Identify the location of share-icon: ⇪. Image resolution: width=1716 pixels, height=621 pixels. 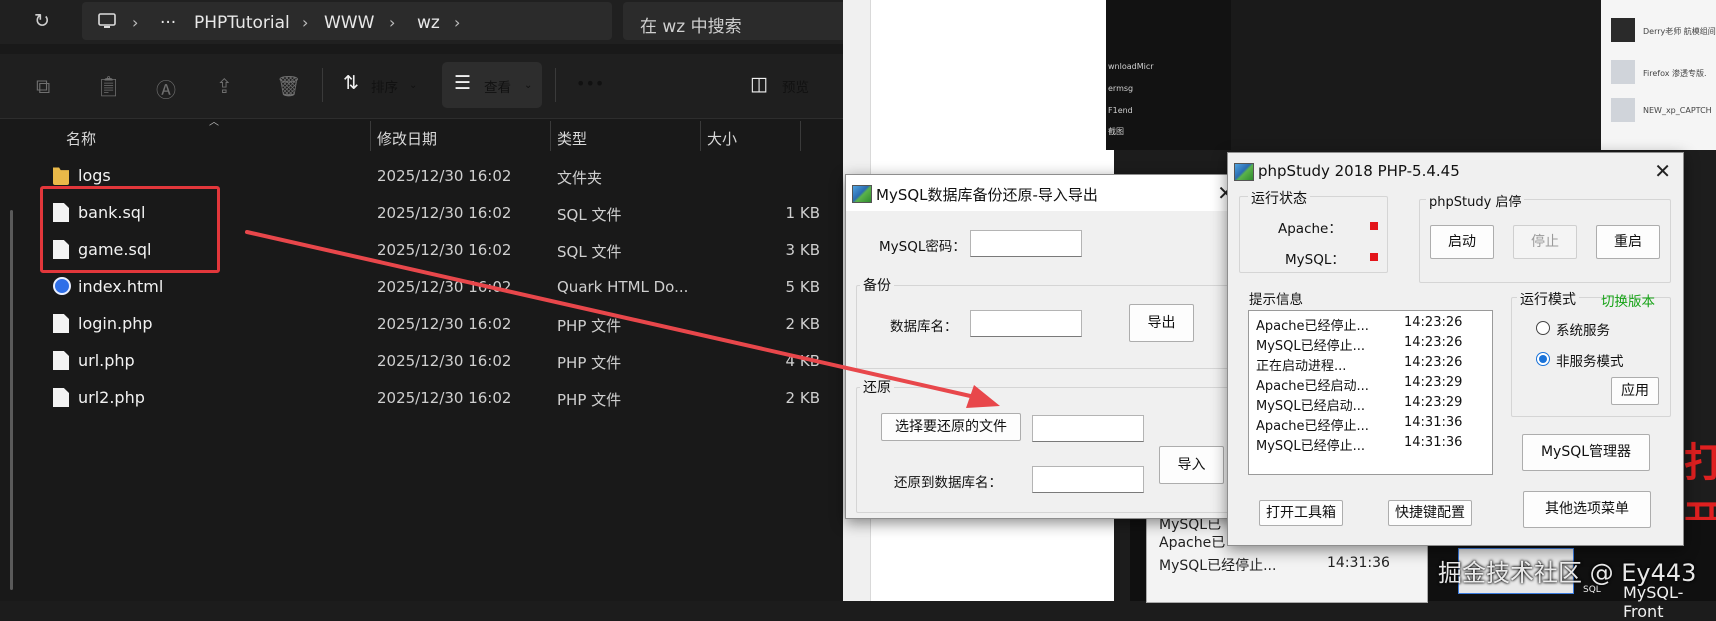
(224, 86).